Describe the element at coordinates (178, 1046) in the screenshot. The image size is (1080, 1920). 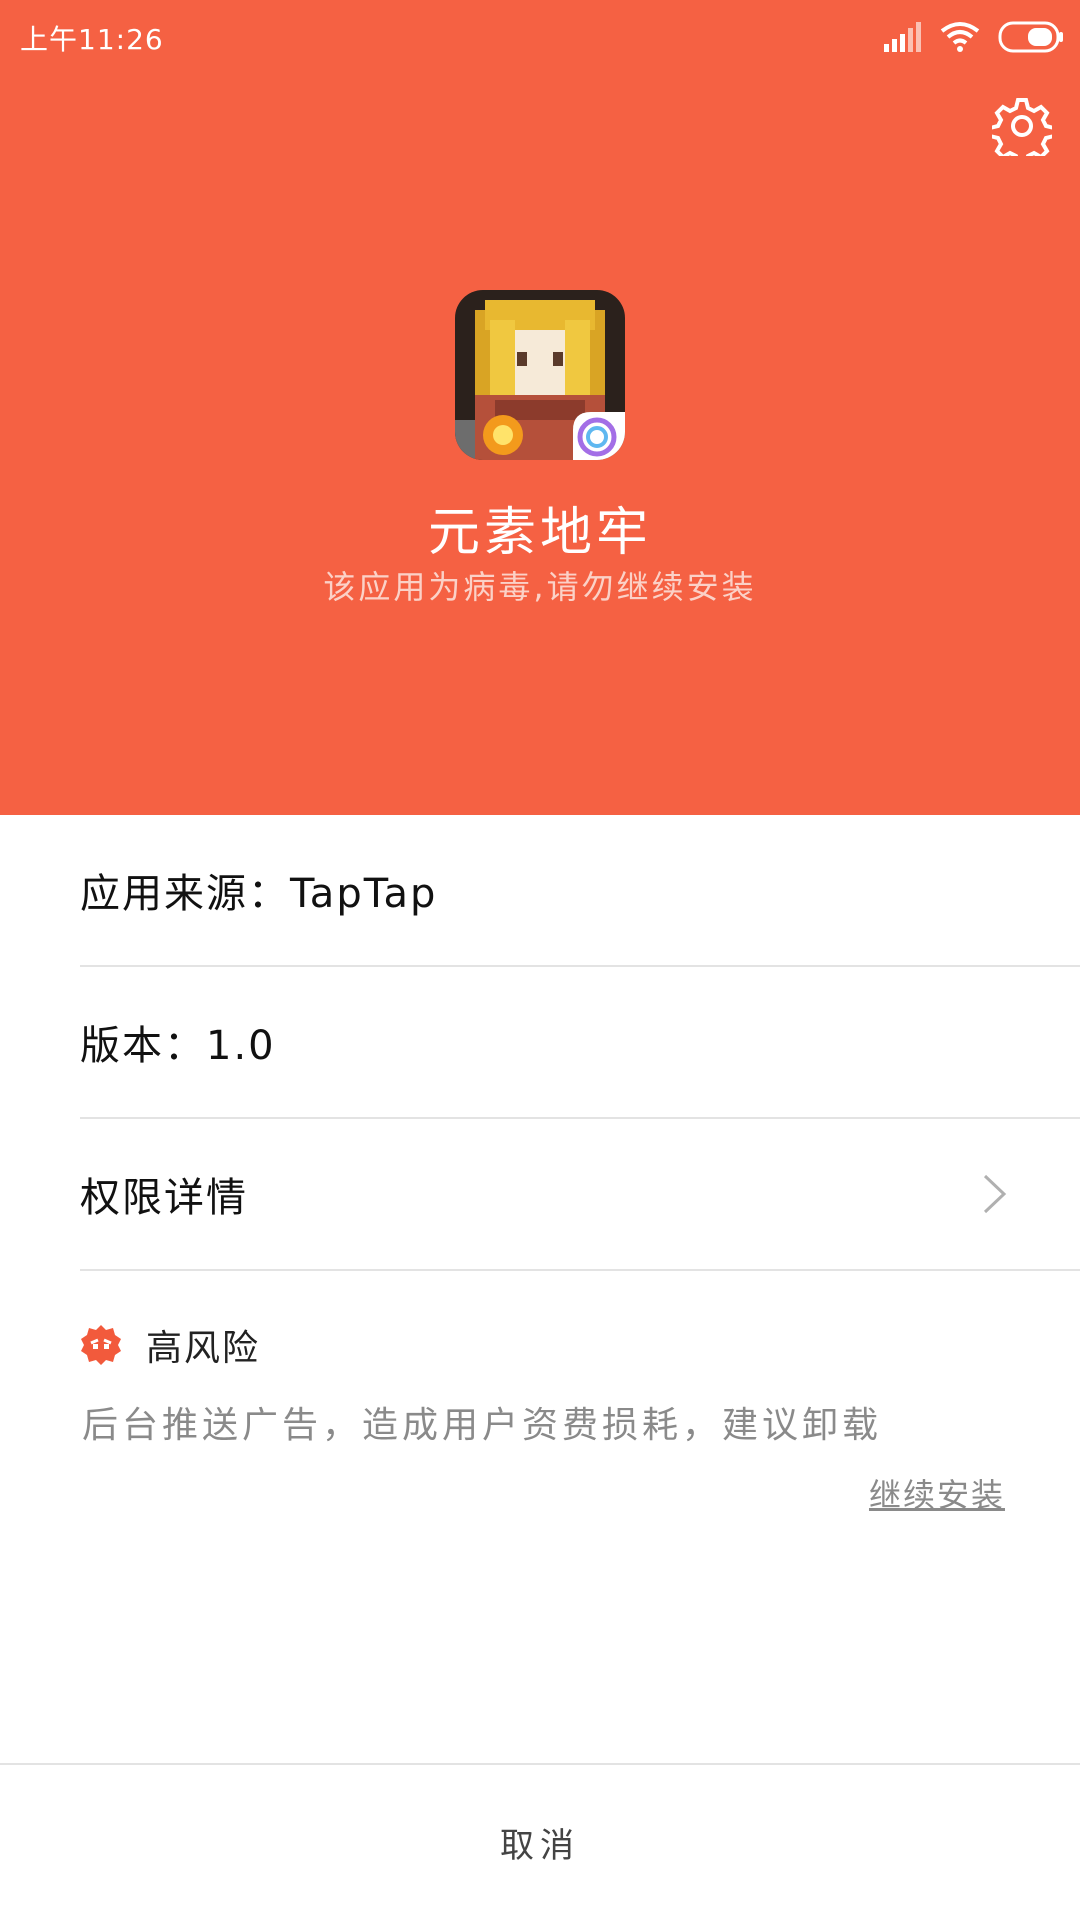
I see `version-label: 版本：1.0` at that location.